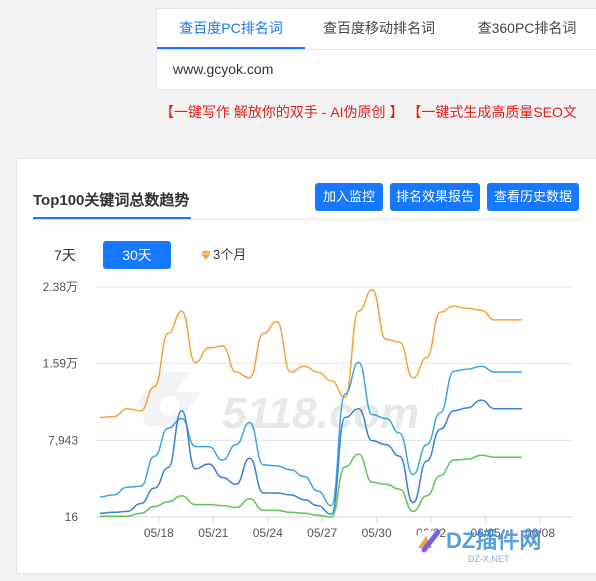 The height and width of the screenshot is (581, 596). Describe the element at coordinates (213, 533) in the screenshot. I see `x-tick-label: 05/21` at that location.